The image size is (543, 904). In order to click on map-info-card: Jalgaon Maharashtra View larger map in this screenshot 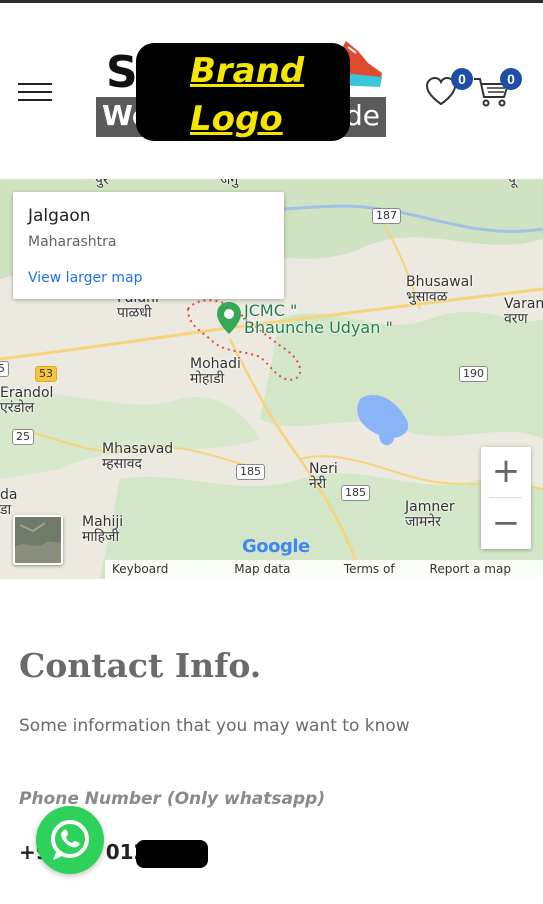, I will do `click(148, 245)`.